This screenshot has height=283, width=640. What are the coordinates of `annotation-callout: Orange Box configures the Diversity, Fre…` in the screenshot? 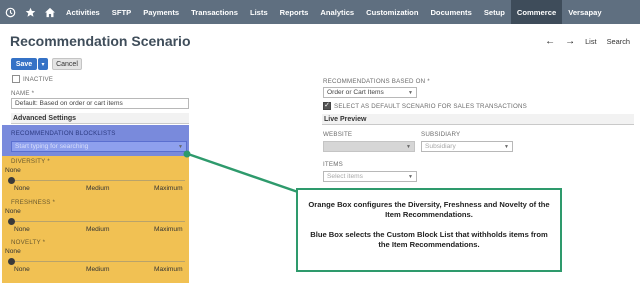 It's located at (429, 230).